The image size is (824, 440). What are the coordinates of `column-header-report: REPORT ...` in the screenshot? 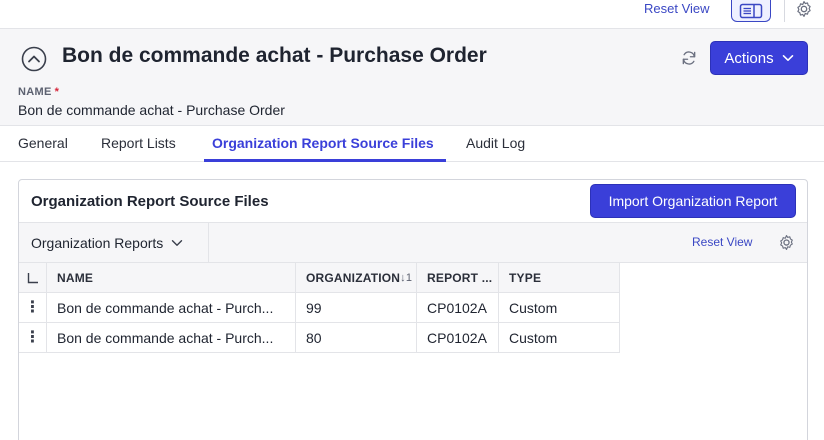 It's located at (458, 278).